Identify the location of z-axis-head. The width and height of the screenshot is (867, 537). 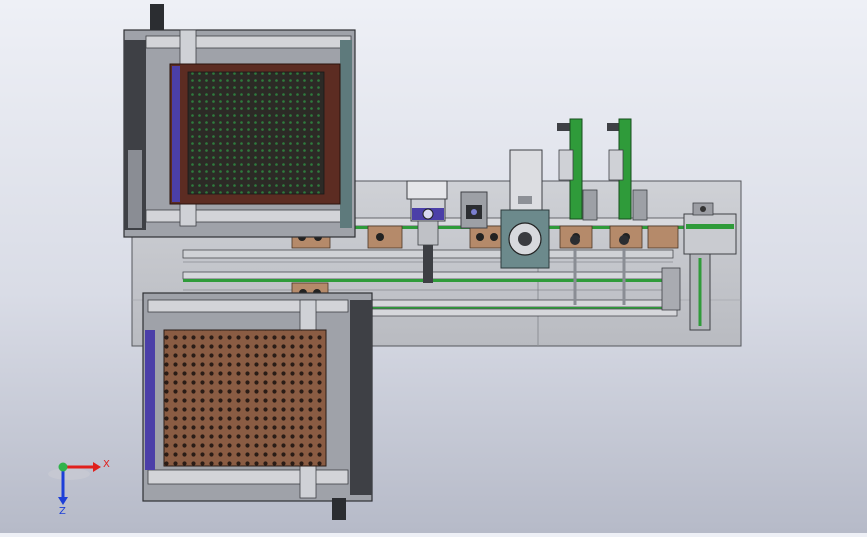
(63, 501).